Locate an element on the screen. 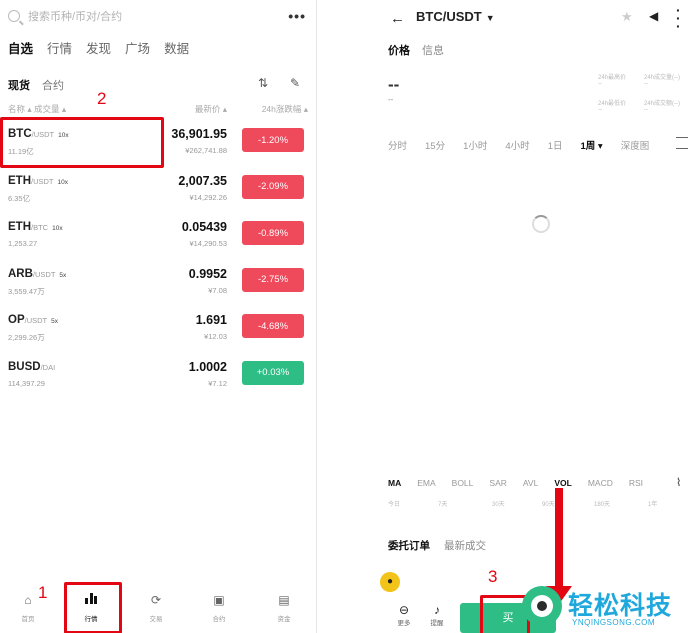 The height and width of the screenshot is (633, 699). stat-24h-turnover: 24h成交额(--) -- is located at coordinates (662, 105).